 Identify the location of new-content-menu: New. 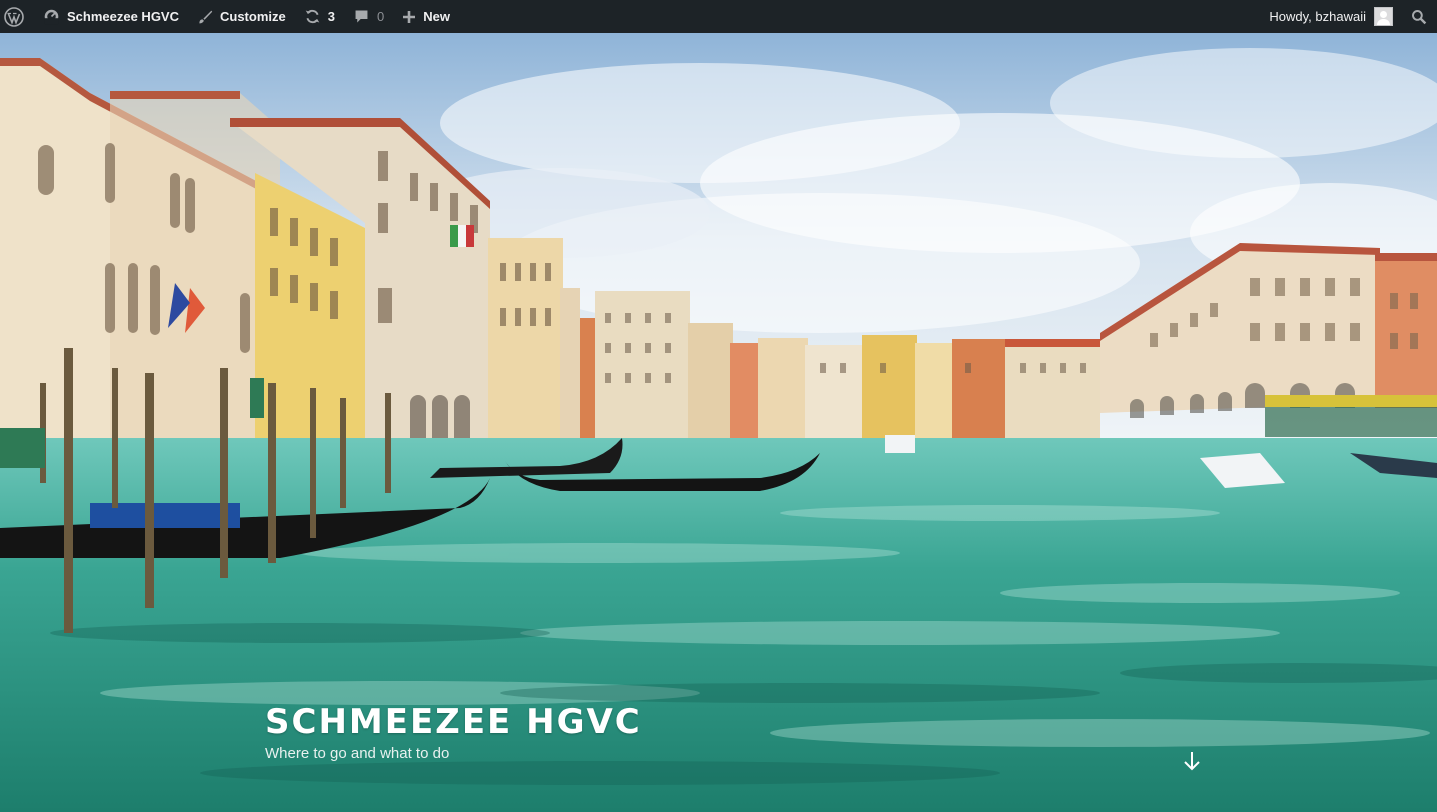
(426, 16).